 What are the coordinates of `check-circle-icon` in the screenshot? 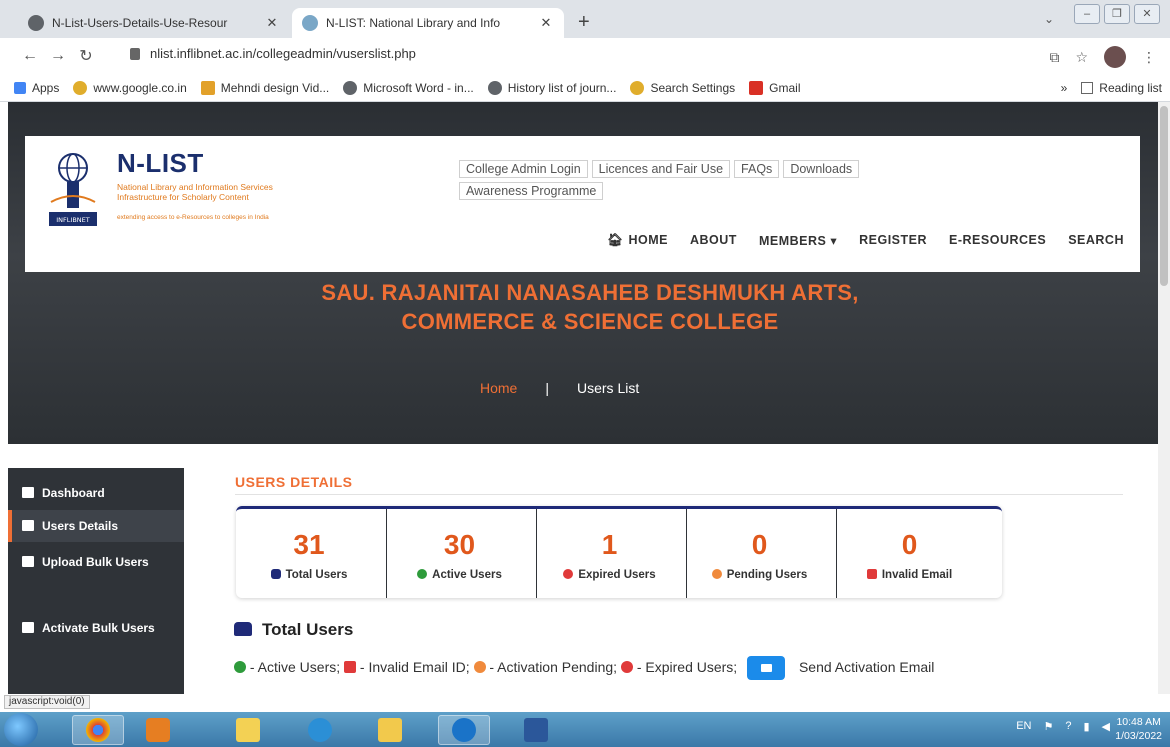 It's located at (422, 574).